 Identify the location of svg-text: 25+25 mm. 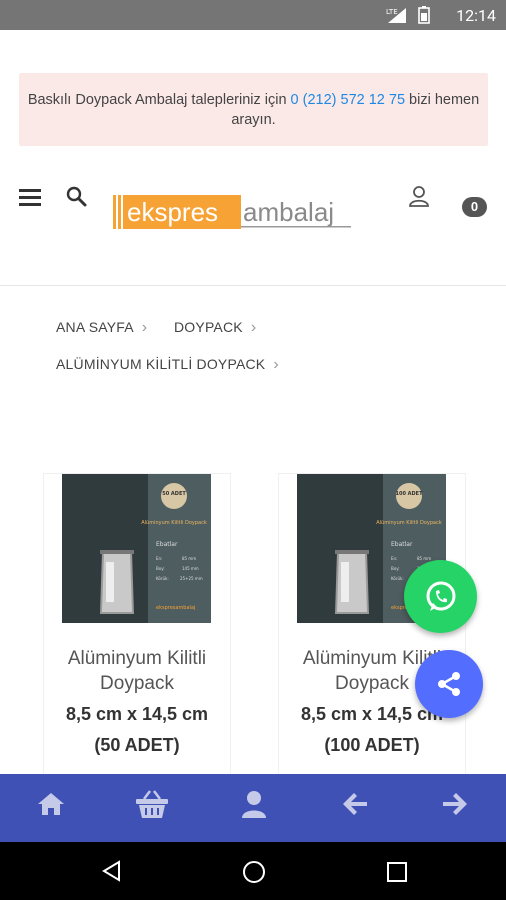
(191, 578).